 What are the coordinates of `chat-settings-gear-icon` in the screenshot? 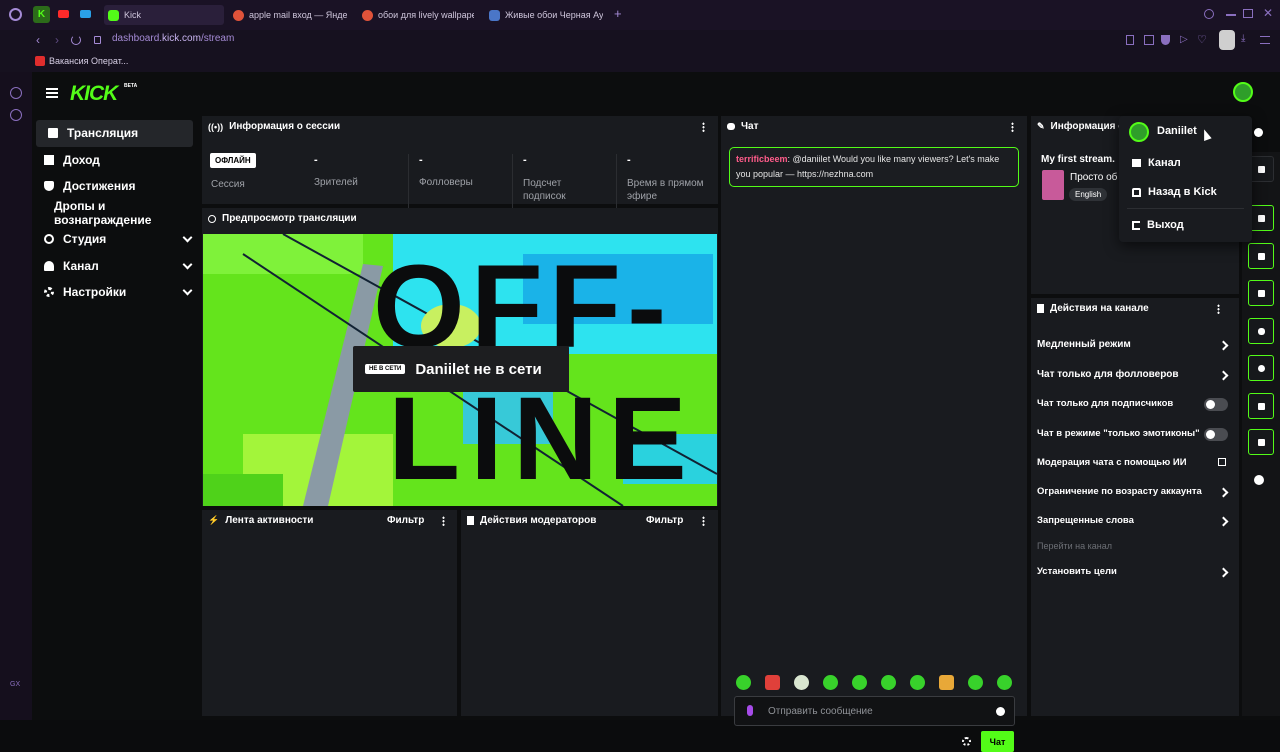 It's located at (966, 741).